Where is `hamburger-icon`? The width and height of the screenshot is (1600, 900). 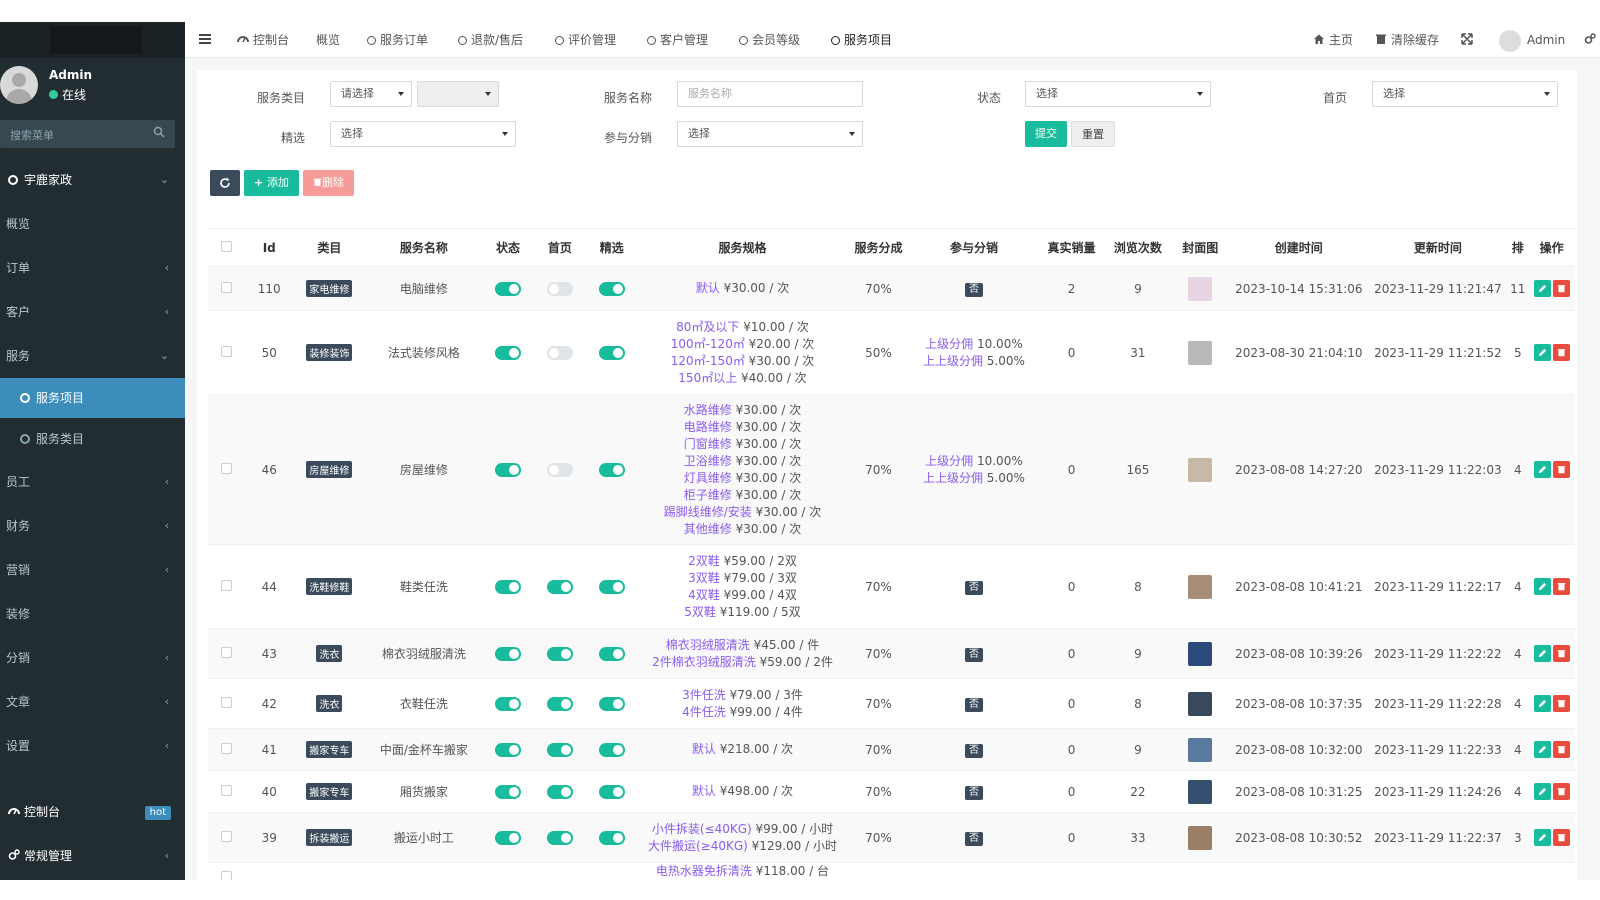 hamburger-icon is located at coordinates (205, 39).